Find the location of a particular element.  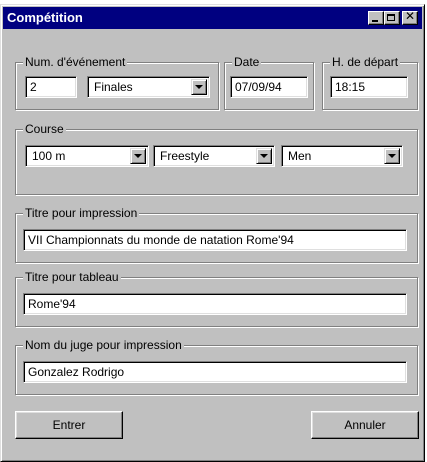

stroke-select-value: Freestyle is located at coordinates (185, 156).